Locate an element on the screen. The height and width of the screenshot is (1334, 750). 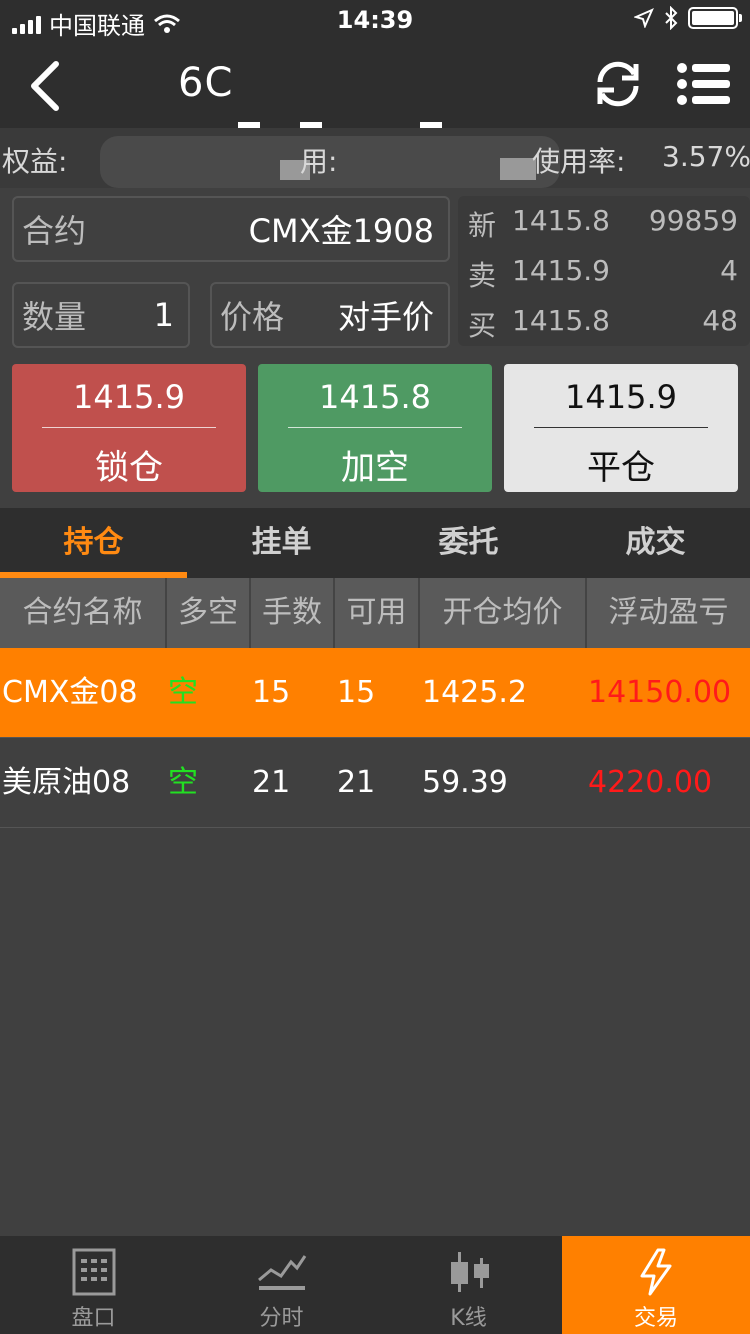
cell-floating-pnl: 4220.00 is located at coordinates (650, 782).